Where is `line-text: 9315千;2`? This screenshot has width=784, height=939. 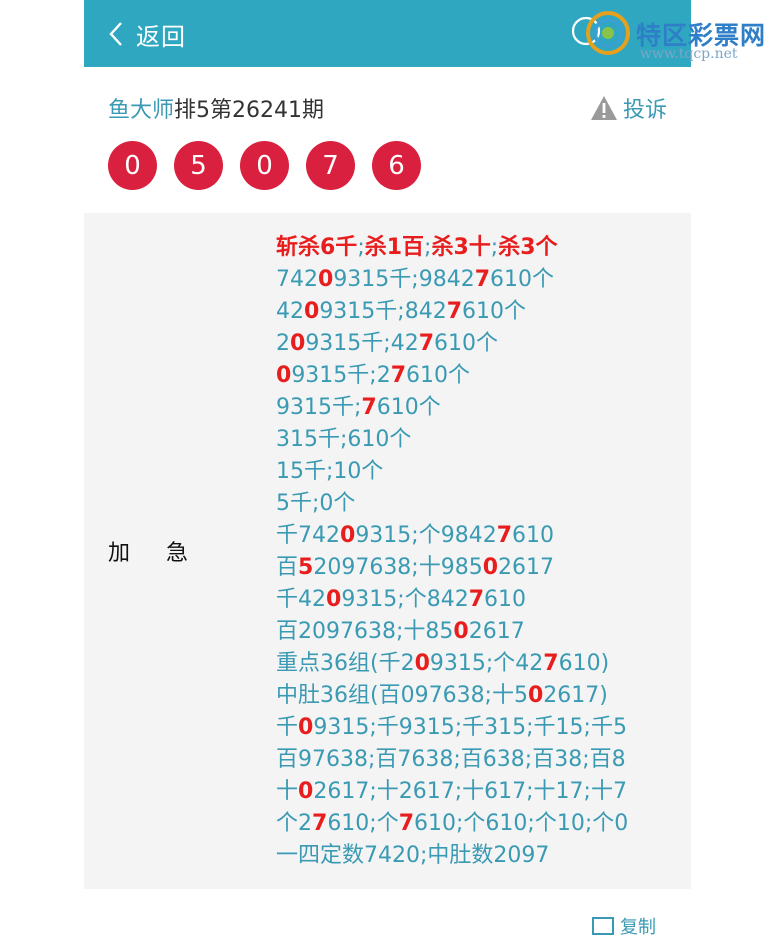
line-text: 9315千;2 is located at coordinates (341, 375).